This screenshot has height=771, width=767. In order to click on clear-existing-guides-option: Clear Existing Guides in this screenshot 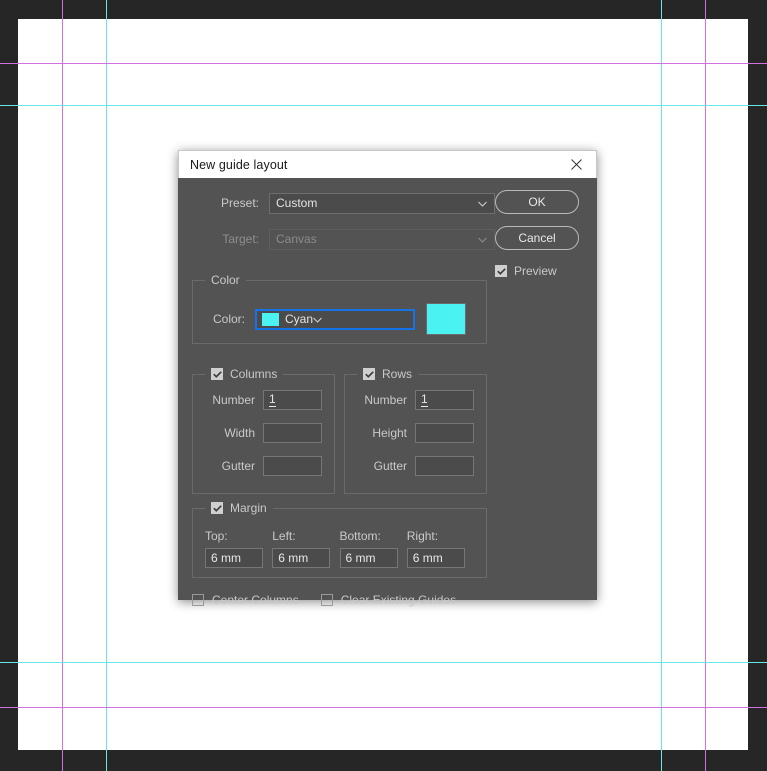, I will do `click(388, 600)`.